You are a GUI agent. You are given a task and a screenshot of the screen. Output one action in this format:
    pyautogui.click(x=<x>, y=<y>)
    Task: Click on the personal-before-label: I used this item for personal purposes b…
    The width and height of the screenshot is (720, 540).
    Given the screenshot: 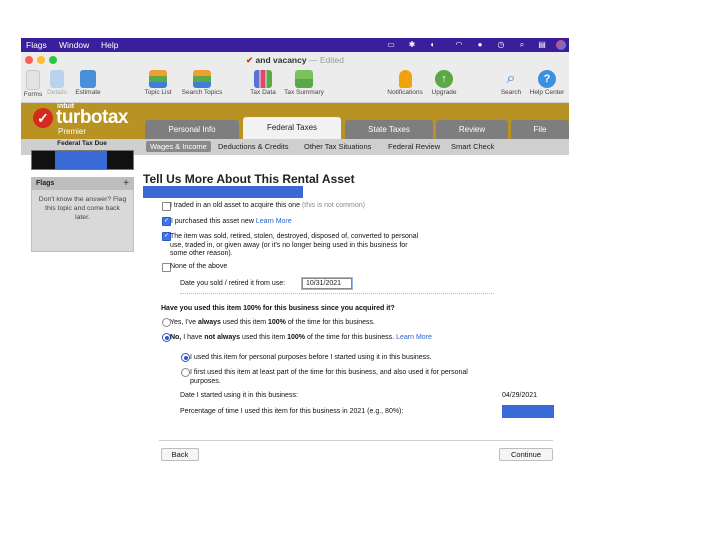 What is the action you would take?
    pyautogui.click(x=311, y=357)
    